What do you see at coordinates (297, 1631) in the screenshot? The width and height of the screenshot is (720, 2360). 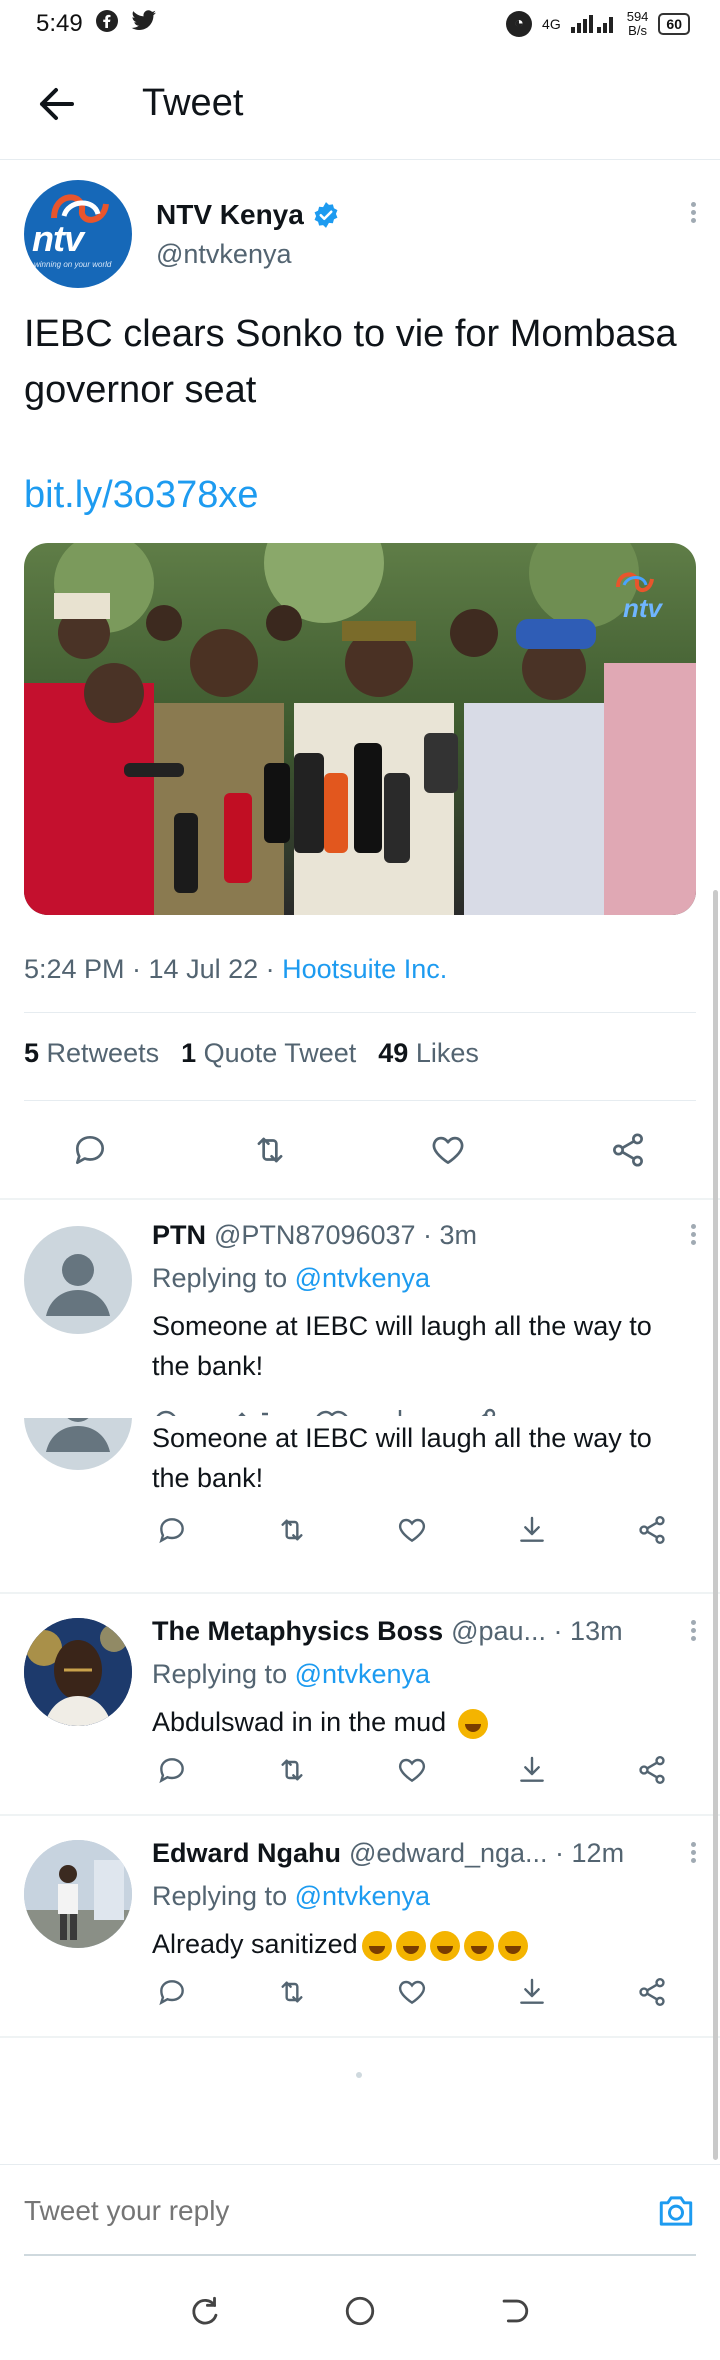 I see `reply-author-name: The Metaphysics Boss` at bounding box center [297, 1631].